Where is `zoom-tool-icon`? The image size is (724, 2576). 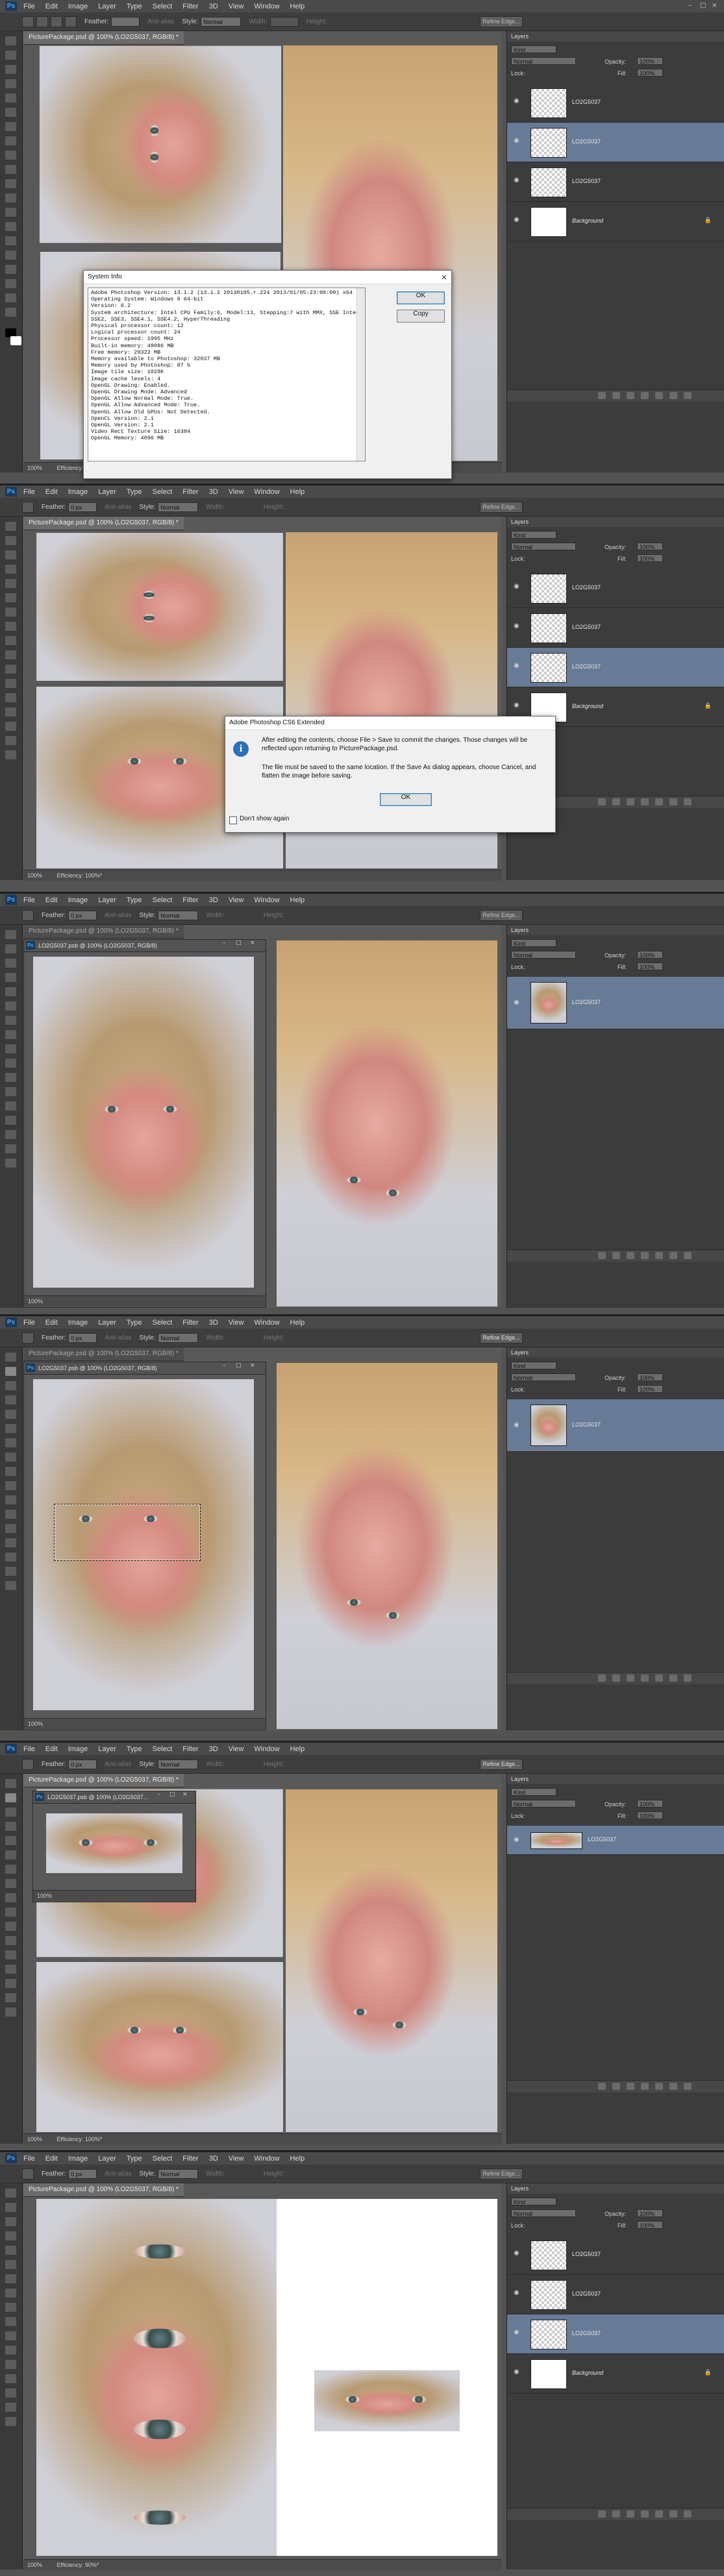 zoom-tool-icon is located at coordinates (10, 312).